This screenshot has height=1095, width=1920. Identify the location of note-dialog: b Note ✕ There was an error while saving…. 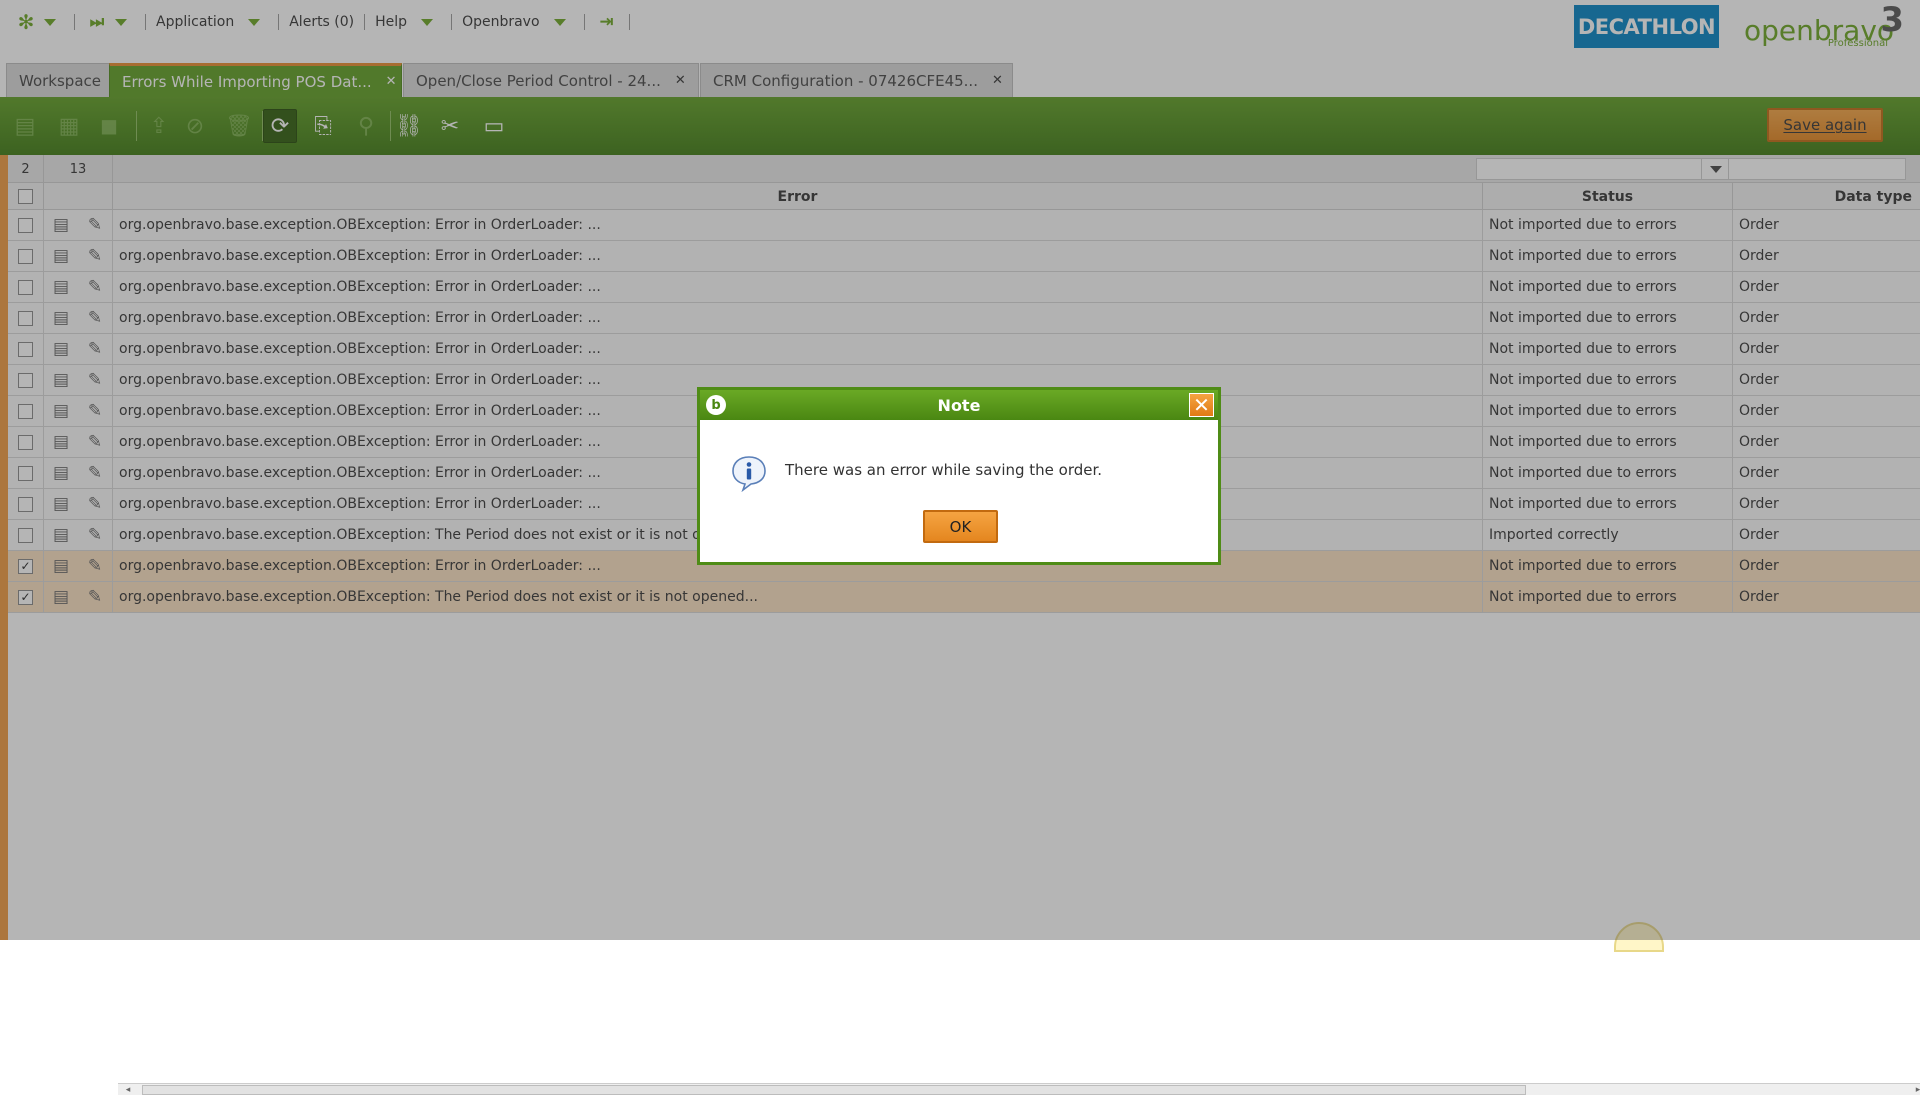
(959, 476).